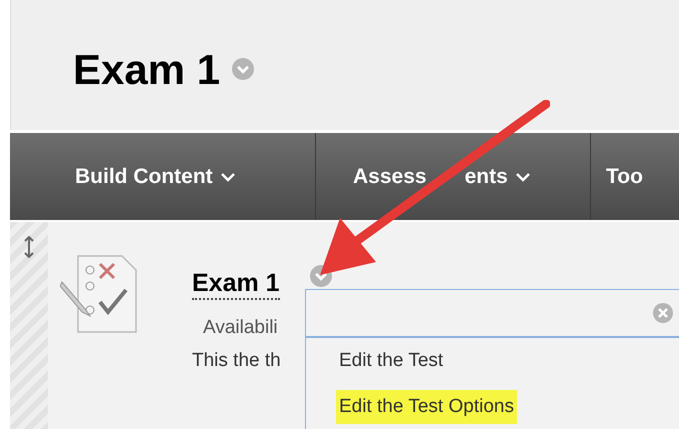  What do you see at coordinates (155, 176) in the screenshot?
I see `nav-menu-button: Build Content` at bounding box center [155, 176].